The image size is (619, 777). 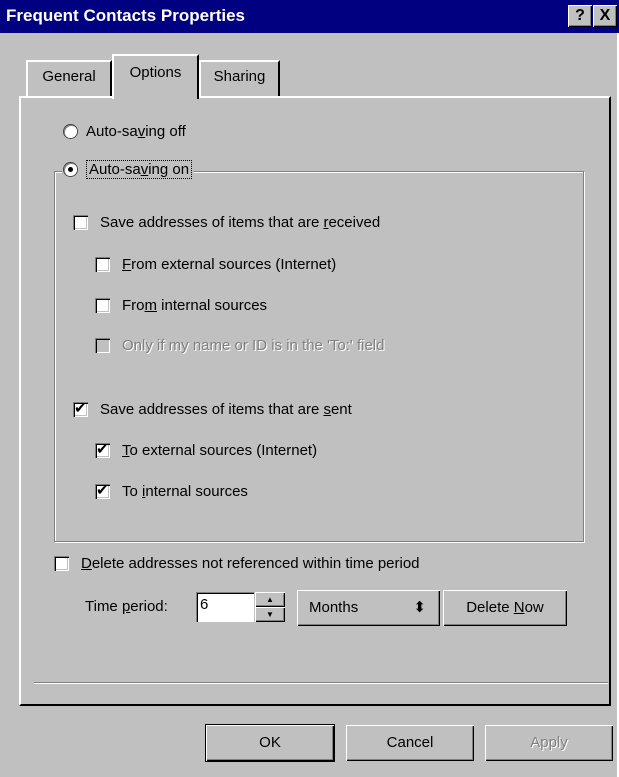 I want to click on save-sent-checkbox, so click(x=80, y=408).